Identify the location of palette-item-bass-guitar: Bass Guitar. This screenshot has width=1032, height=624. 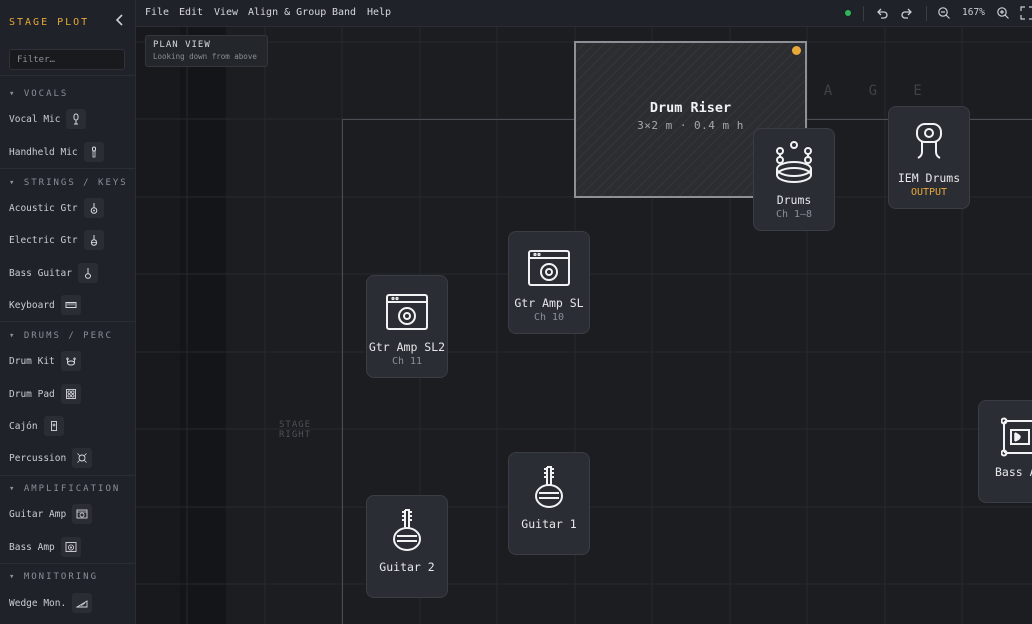
(53, 273).